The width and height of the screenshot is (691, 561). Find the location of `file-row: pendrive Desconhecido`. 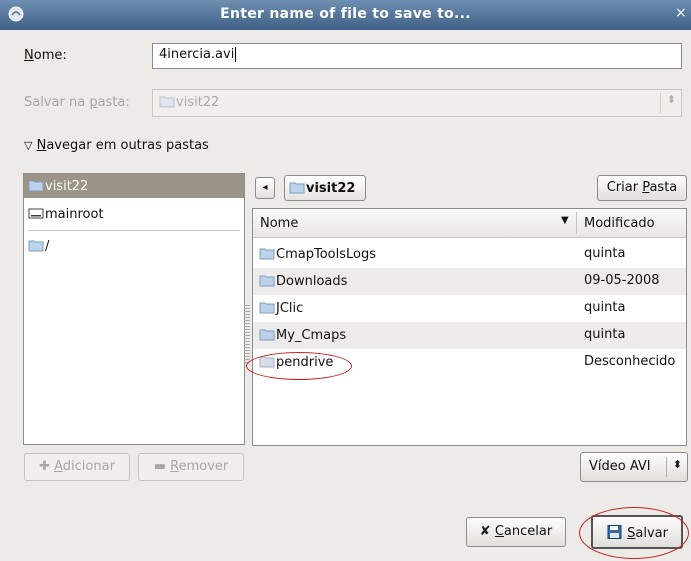

file-row: pendrive Desconhecido is located at coordinates (469, 362).